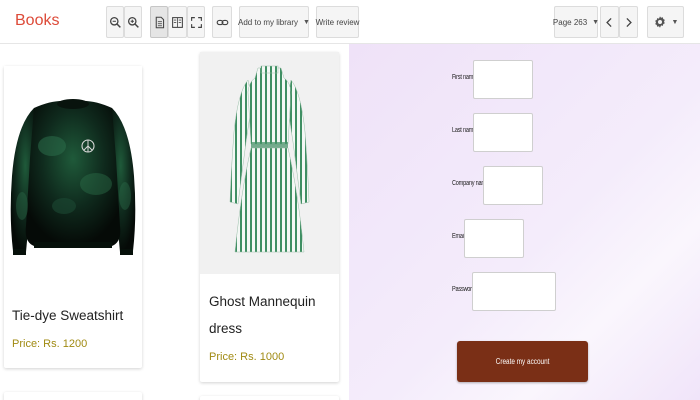  What do you see at coordinates (494, 238) in the screenshot?
I see `email-field` at bounding box center [494, 238].